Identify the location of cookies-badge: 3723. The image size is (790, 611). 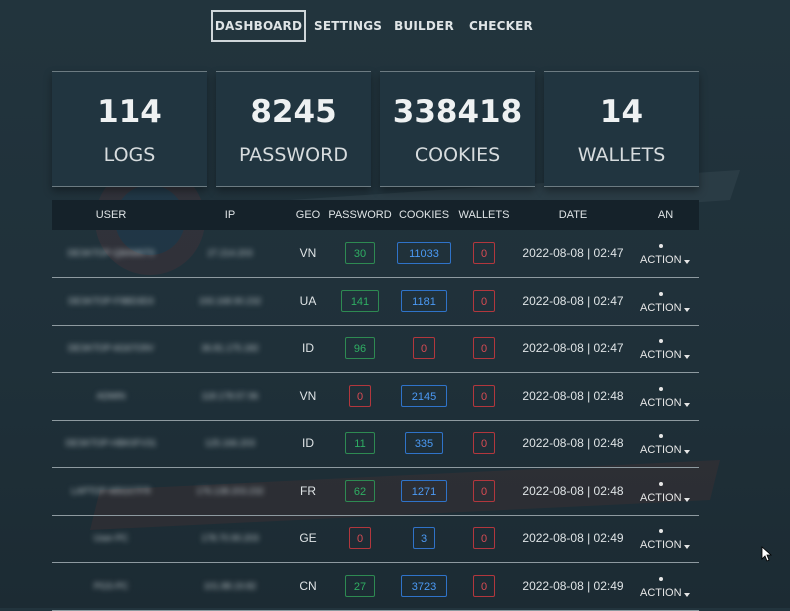
(424, 585).